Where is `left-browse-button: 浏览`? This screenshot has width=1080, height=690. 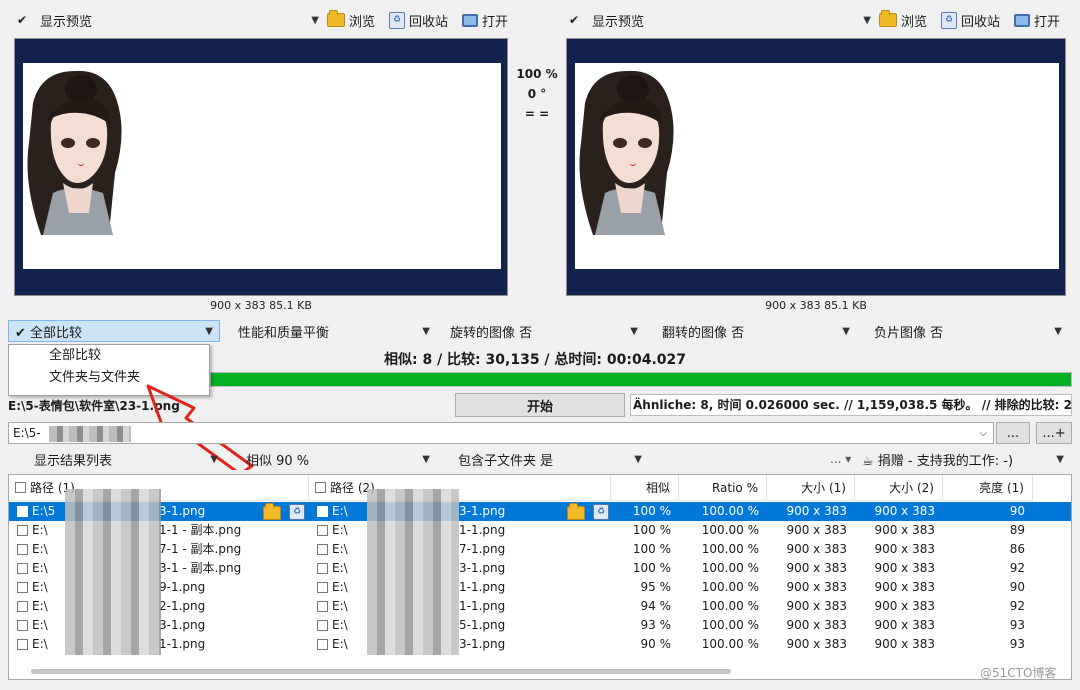 left-browse-button: 浏览 is located at coordinates (350, 20).